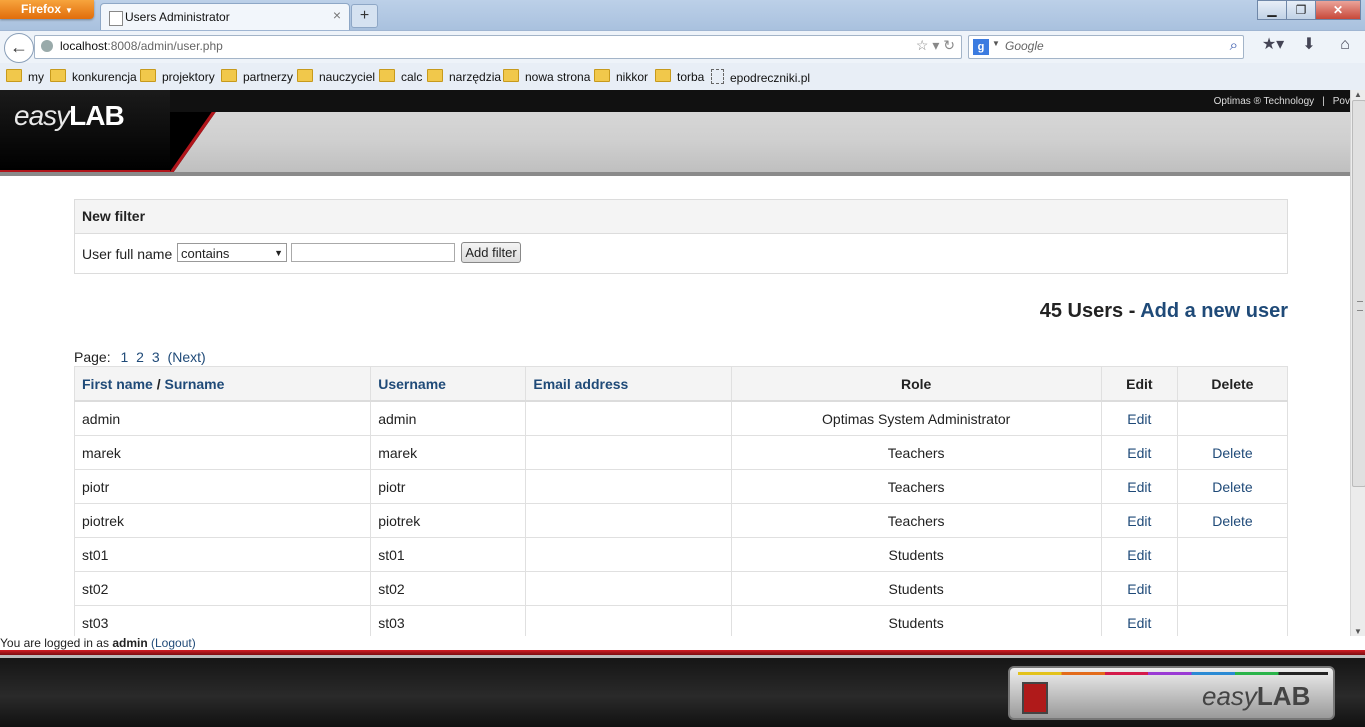 This screenshot has width=1365, height=727. What do you see at coordinates (681, 217) in the screenshot?
I see `filter-title: New filter` at bounding box center [681, 217].